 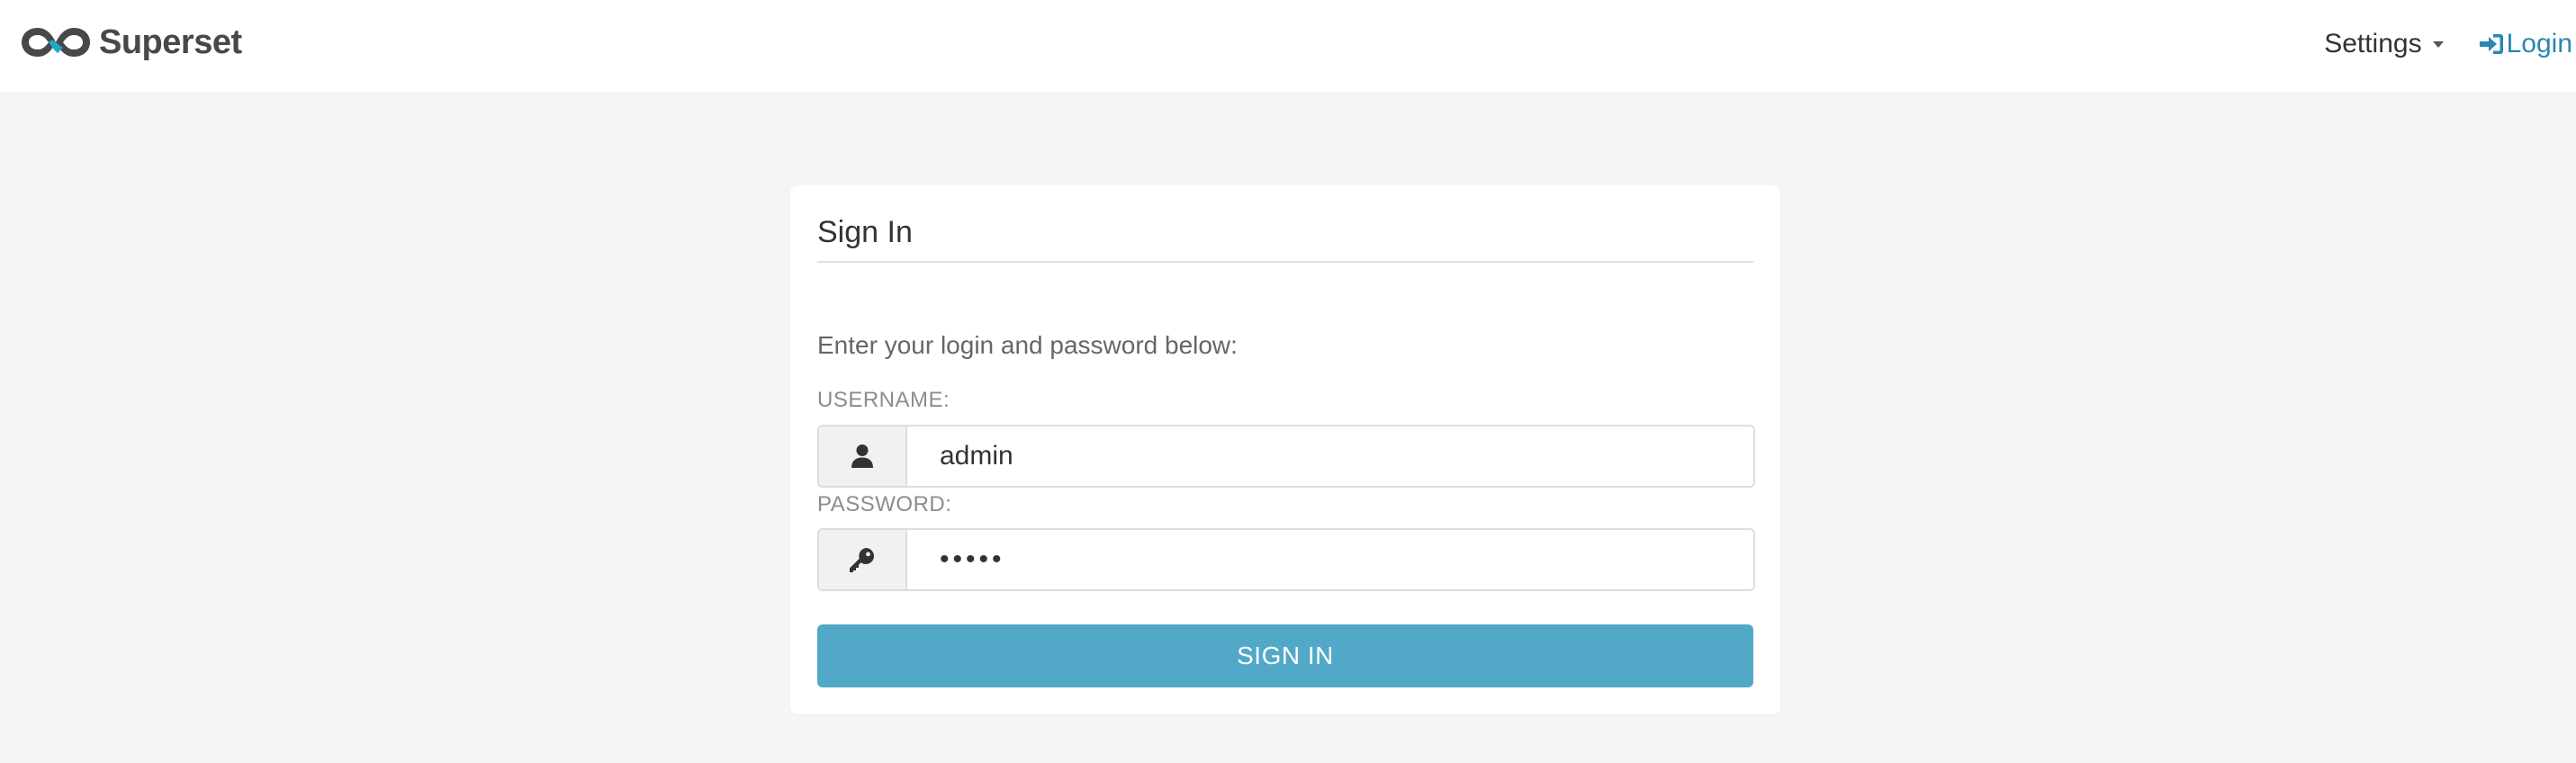 I want to click on login-link: Login, so click(x=2525, y=44).